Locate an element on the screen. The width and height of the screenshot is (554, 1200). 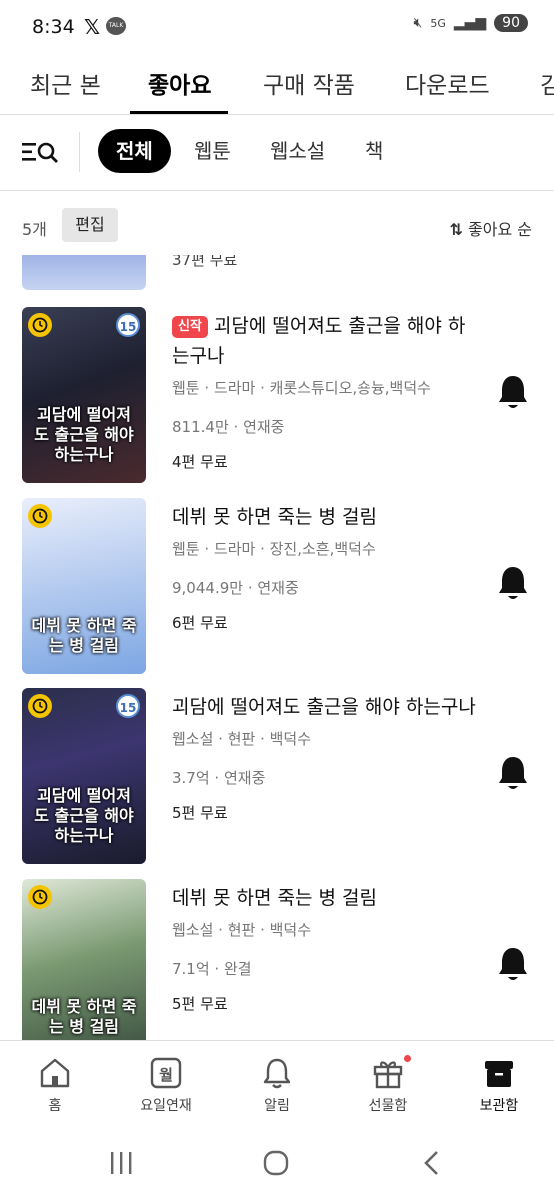
chip-all: 전체 is located at coordinates (134, 151).